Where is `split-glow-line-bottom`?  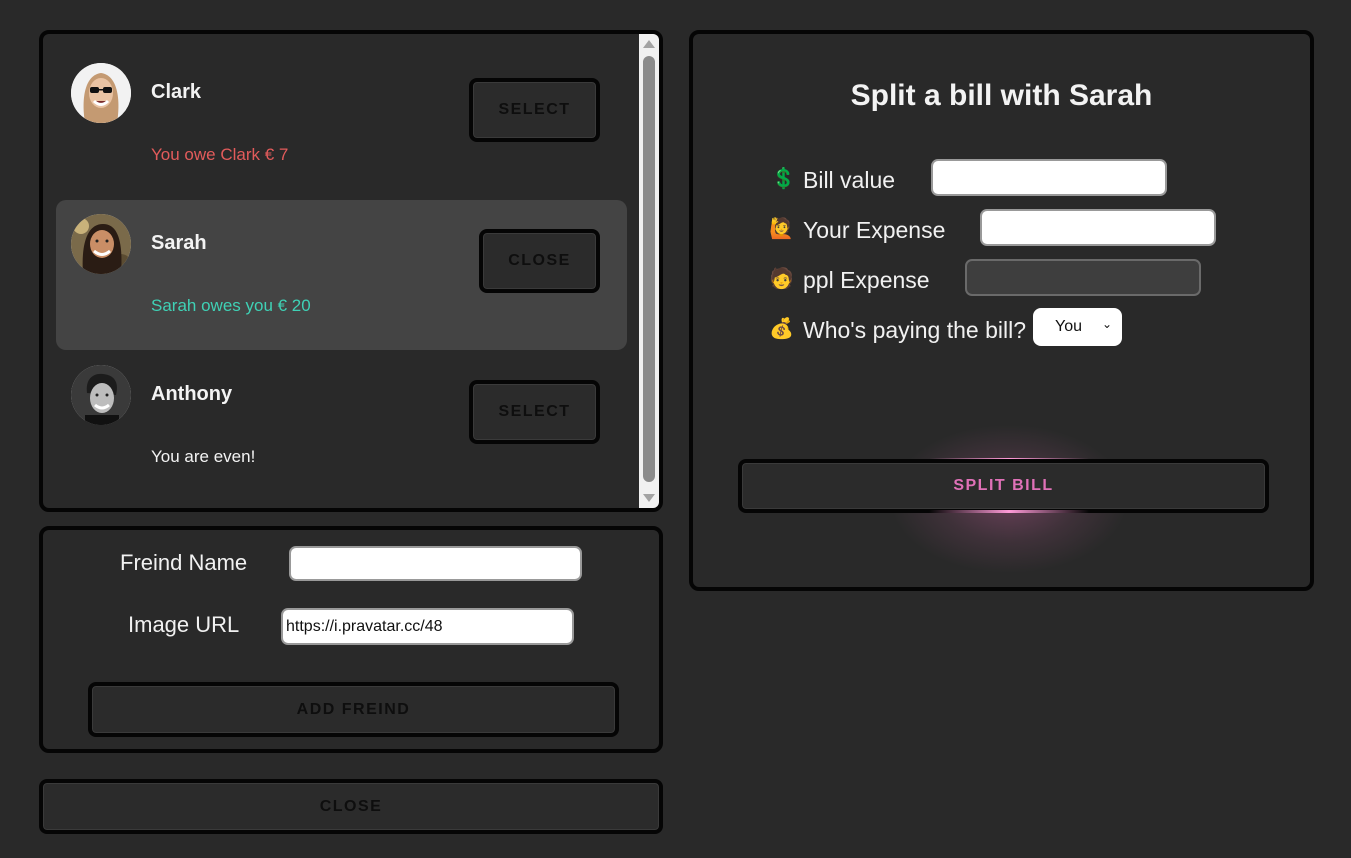 split-glow-line-bottom is located at coordinates (1009, 511).